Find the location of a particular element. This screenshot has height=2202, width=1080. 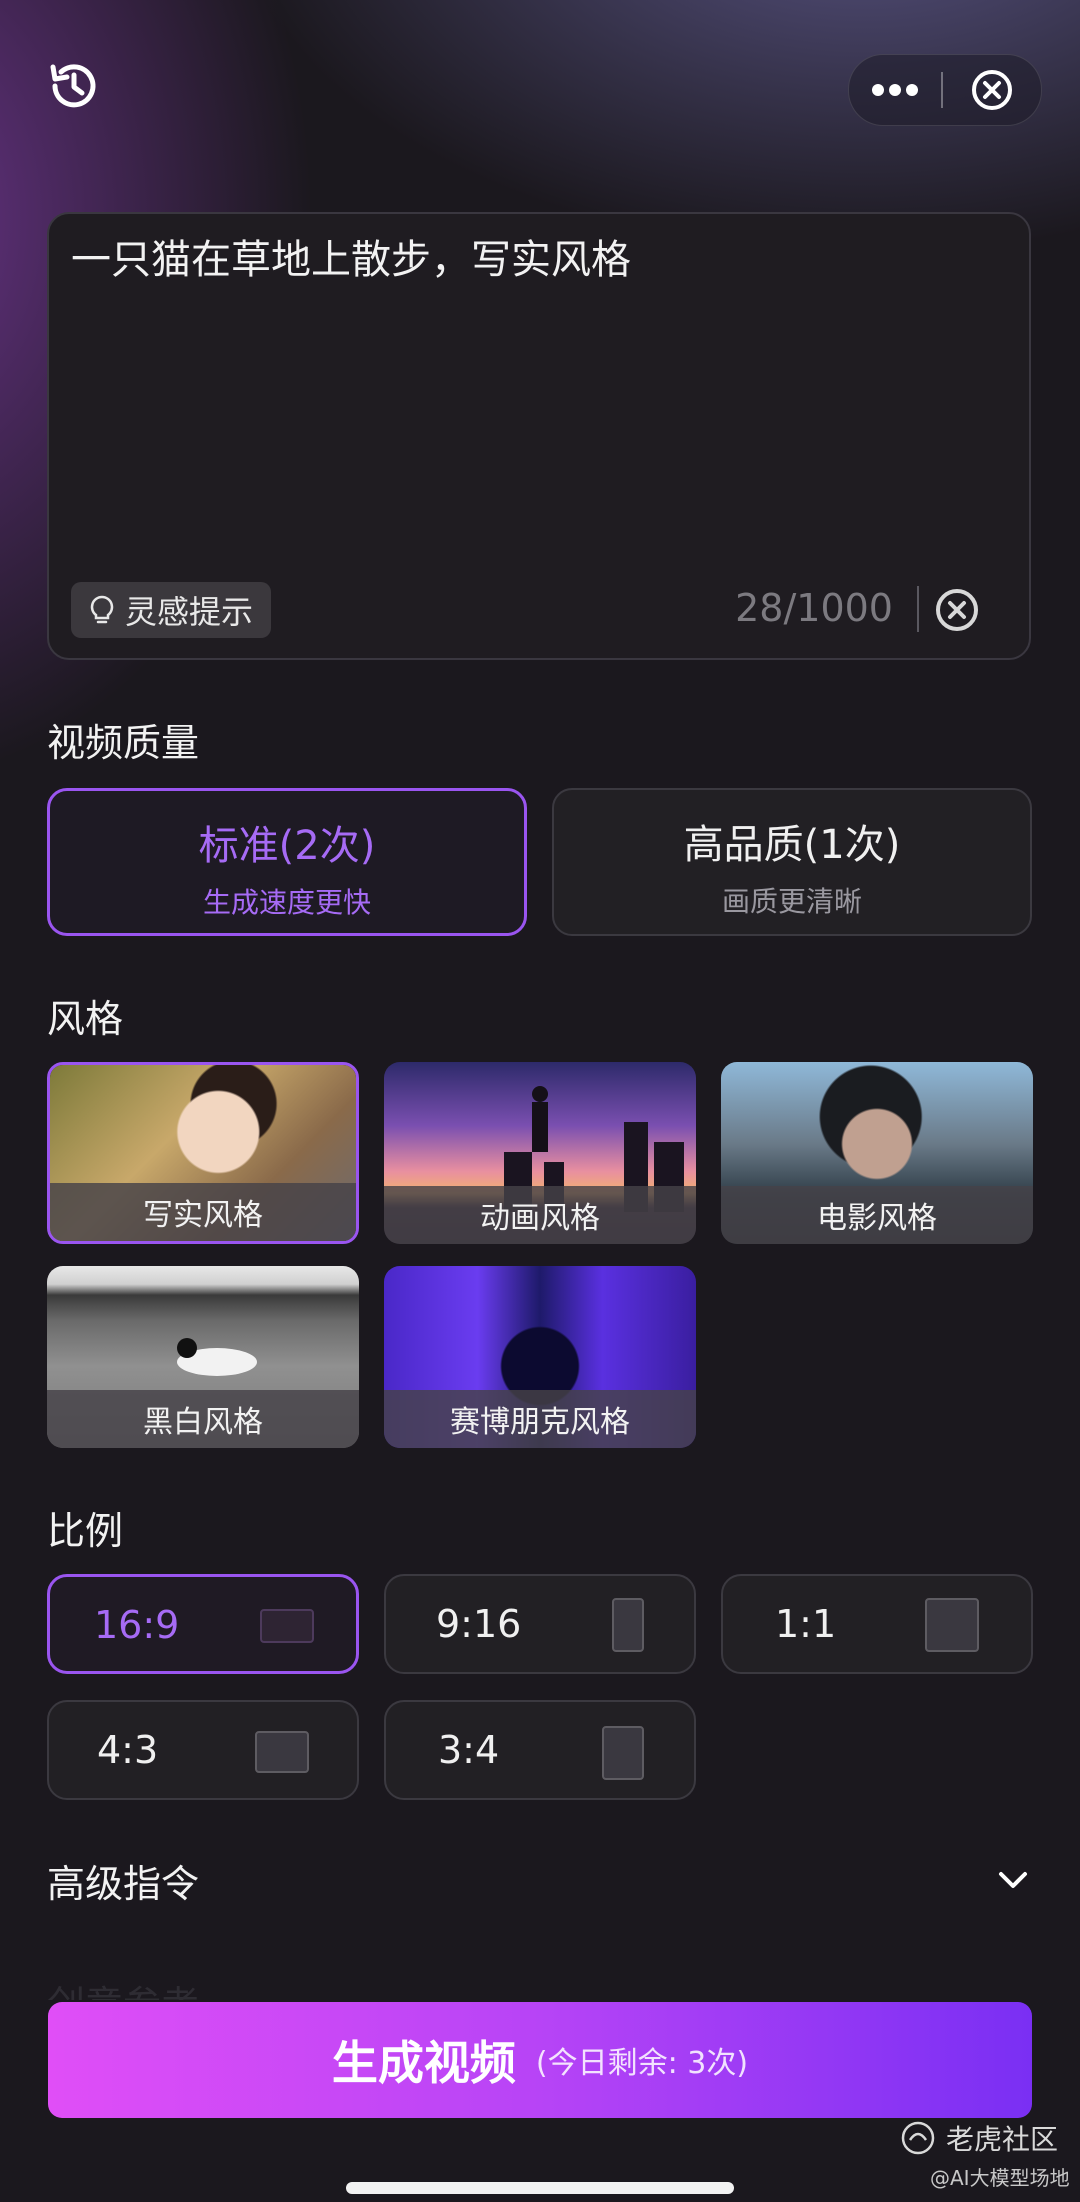

generate-video-button: 生成视频 (今日剩余: 3次) is located at coordinates (540, 2060).